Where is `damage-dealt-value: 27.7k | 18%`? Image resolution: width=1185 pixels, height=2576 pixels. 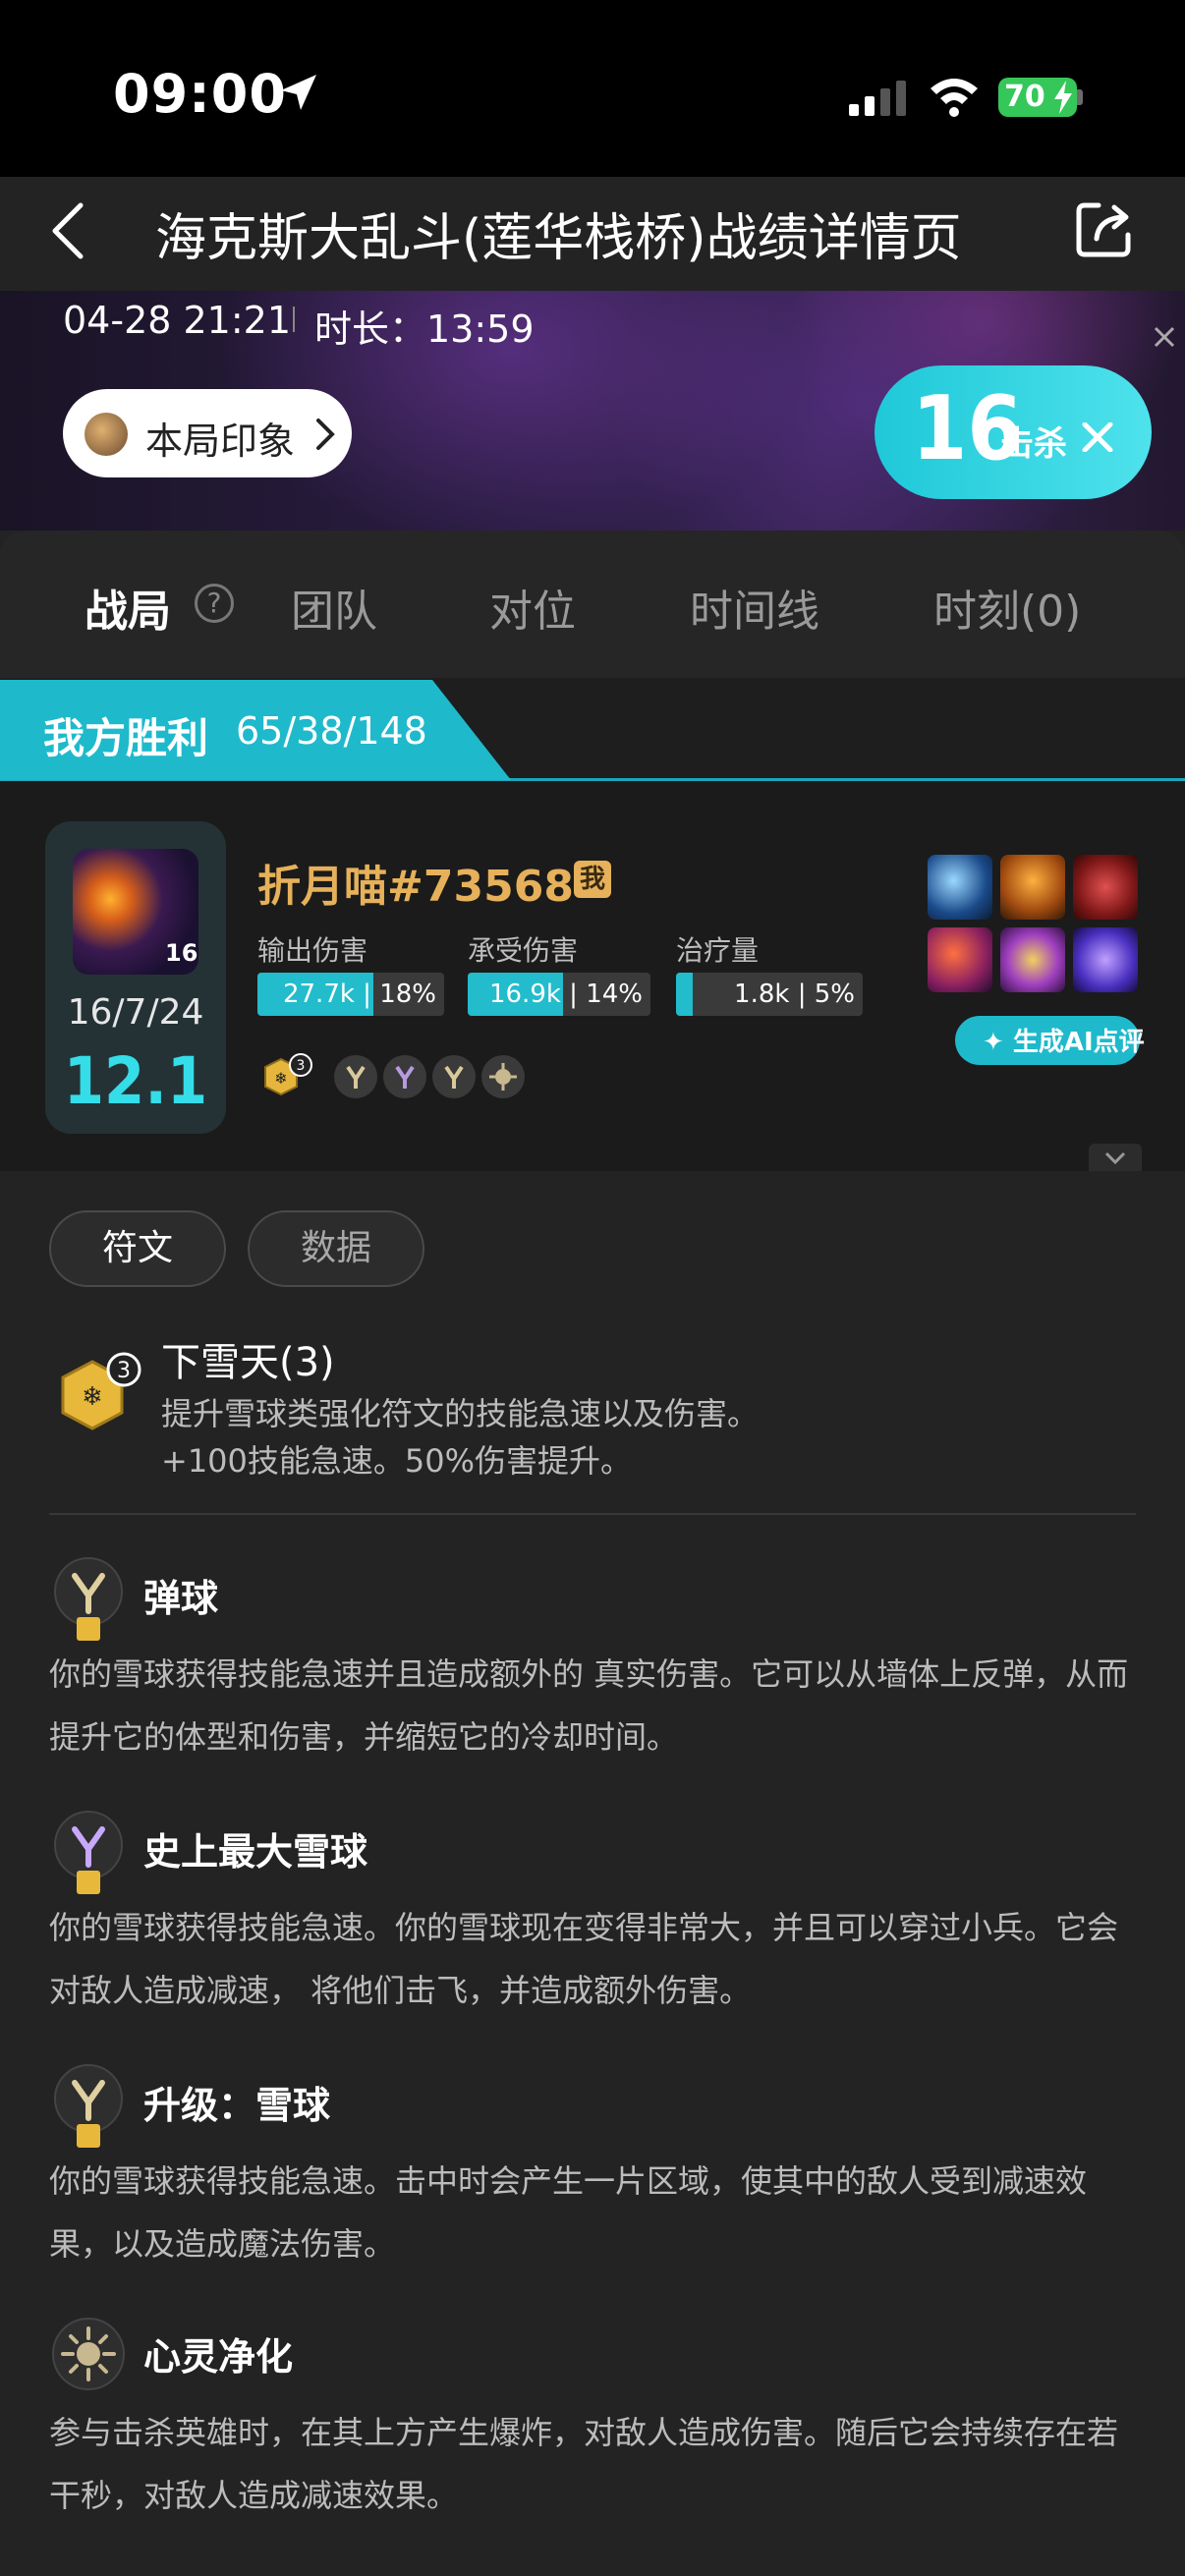
damage-dealt-value: 27.7k | 18% is located at coordinates (359, 994).